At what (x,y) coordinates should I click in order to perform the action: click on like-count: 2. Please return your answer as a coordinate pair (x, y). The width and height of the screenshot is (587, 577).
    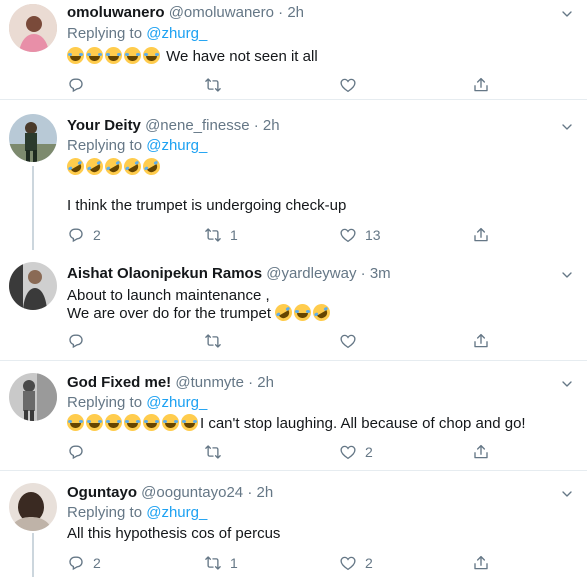
    Looking at the image, I should click on (369, 563).